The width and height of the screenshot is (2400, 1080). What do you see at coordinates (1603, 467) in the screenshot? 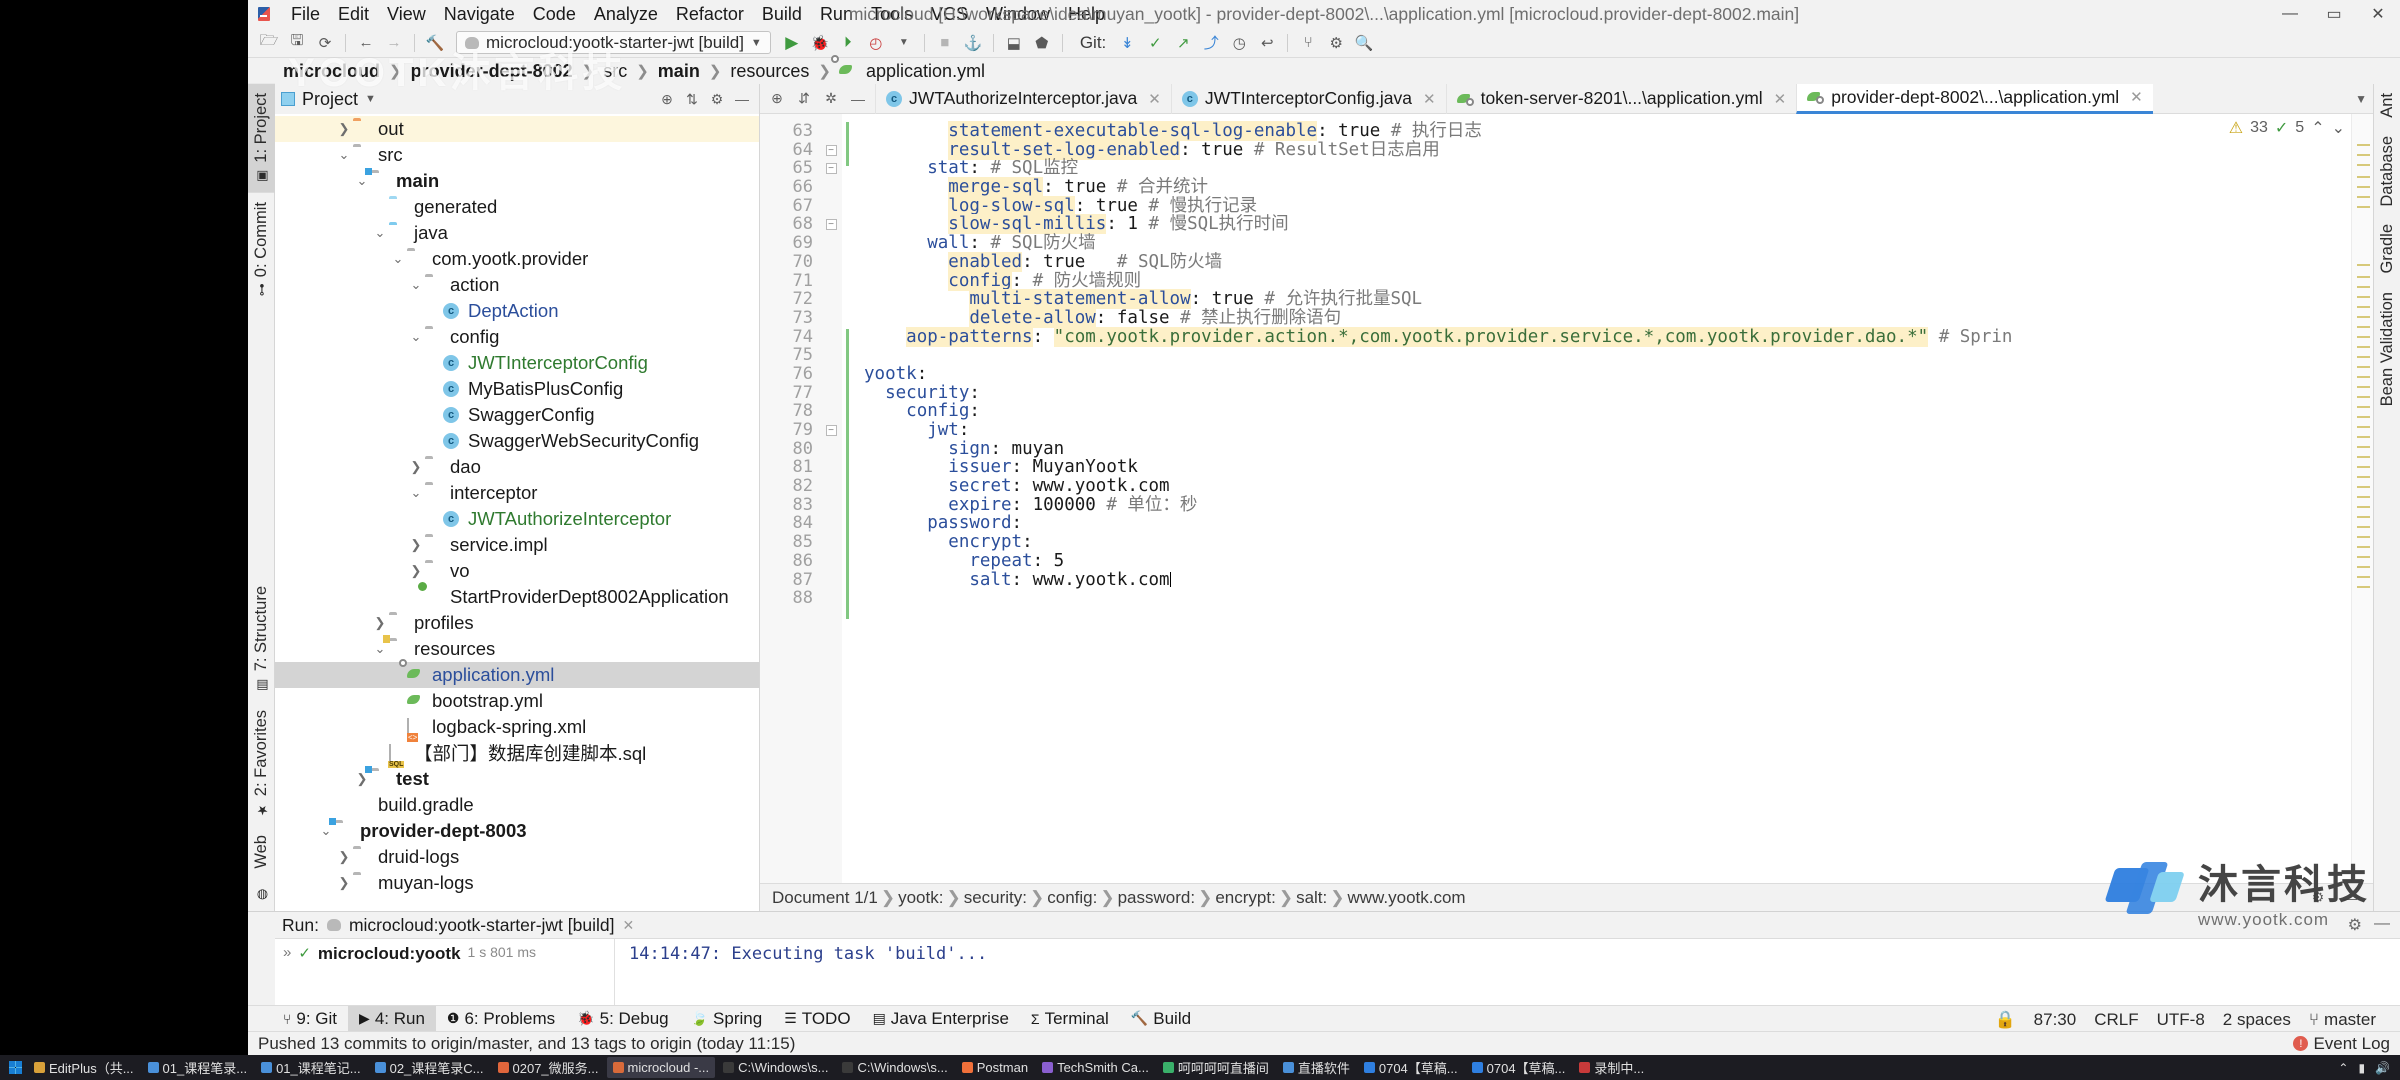
I see `code-line: issuer: MuyanYootk` at bounding box center [1603, 467].